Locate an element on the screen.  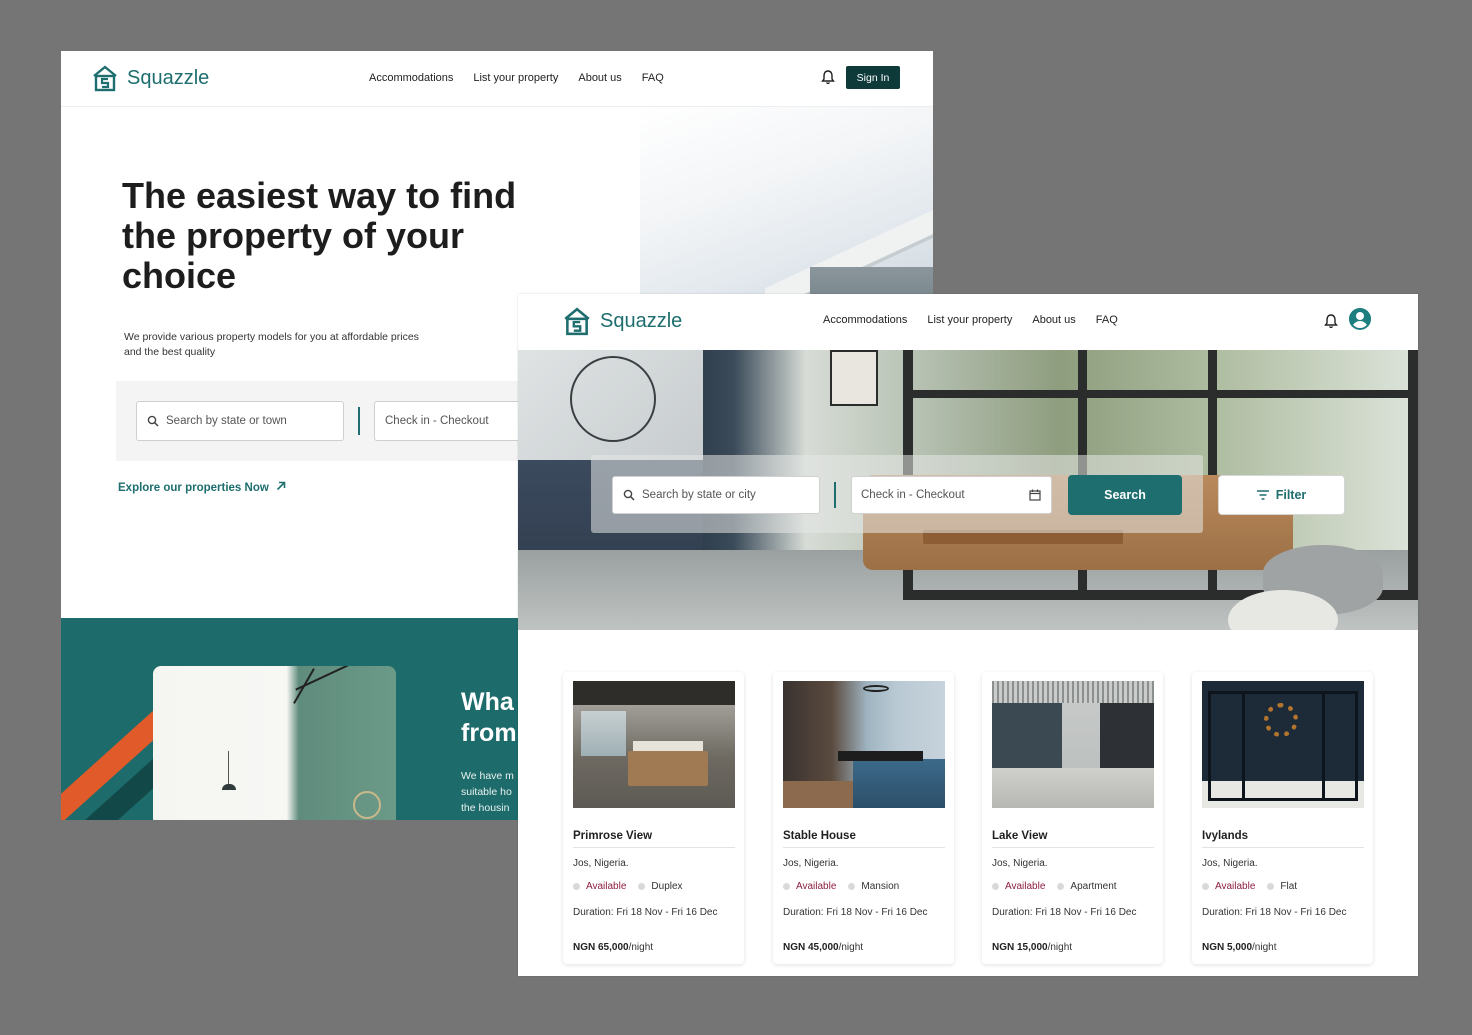
property-name: Stable House is located at coordinates (819, 836).